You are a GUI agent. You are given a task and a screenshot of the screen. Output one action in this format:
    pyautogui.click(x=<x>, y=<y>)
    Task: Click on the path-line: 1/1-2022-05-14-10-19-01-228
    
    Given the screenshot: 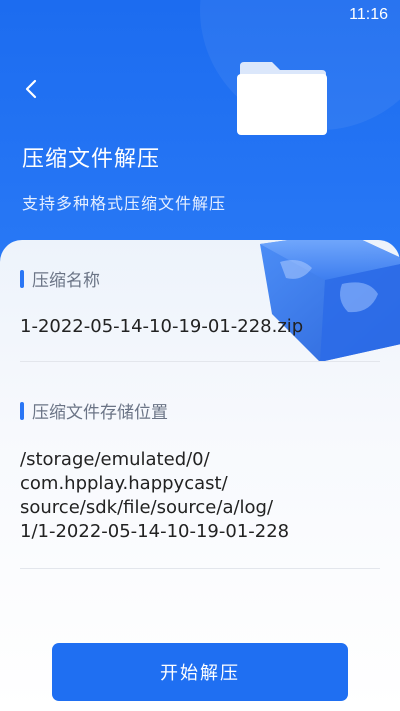 What is the action you would take?
    pyautogui.click(x=155, y=531)
    